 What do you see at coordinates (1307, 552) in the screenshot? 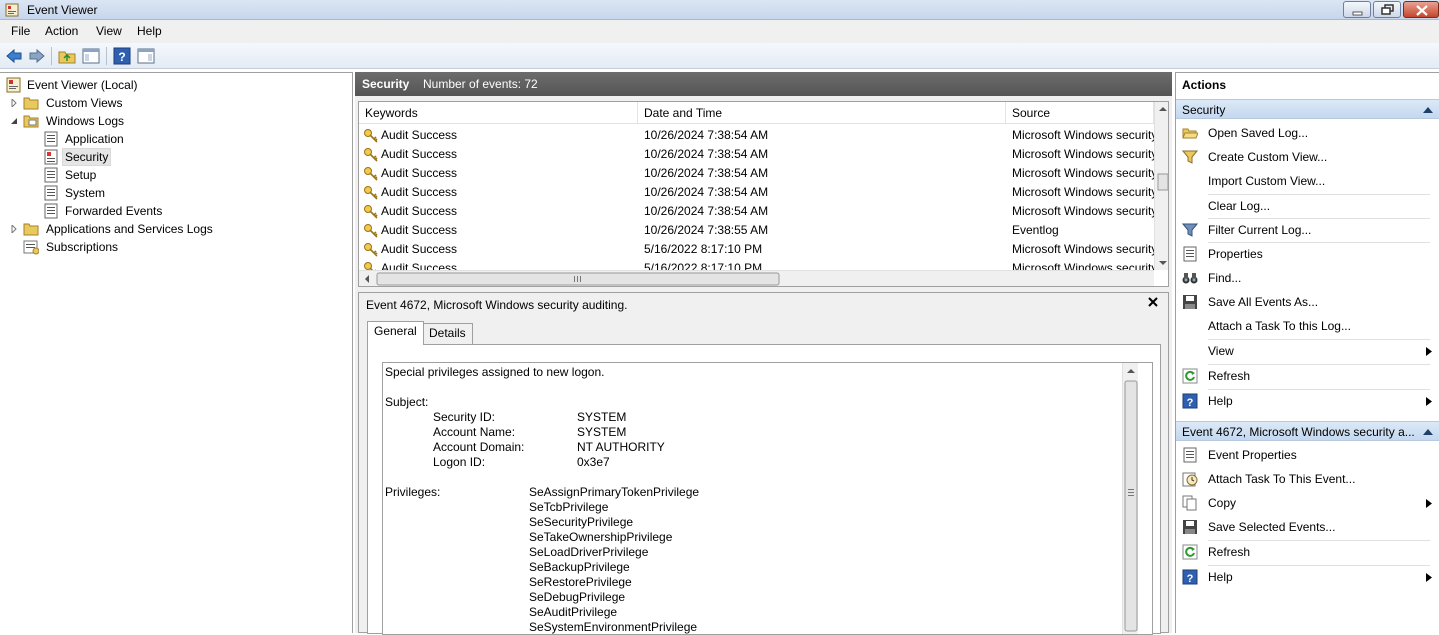
I see `action-refresh-event: Refresh` at bounding box center [1307, 552].